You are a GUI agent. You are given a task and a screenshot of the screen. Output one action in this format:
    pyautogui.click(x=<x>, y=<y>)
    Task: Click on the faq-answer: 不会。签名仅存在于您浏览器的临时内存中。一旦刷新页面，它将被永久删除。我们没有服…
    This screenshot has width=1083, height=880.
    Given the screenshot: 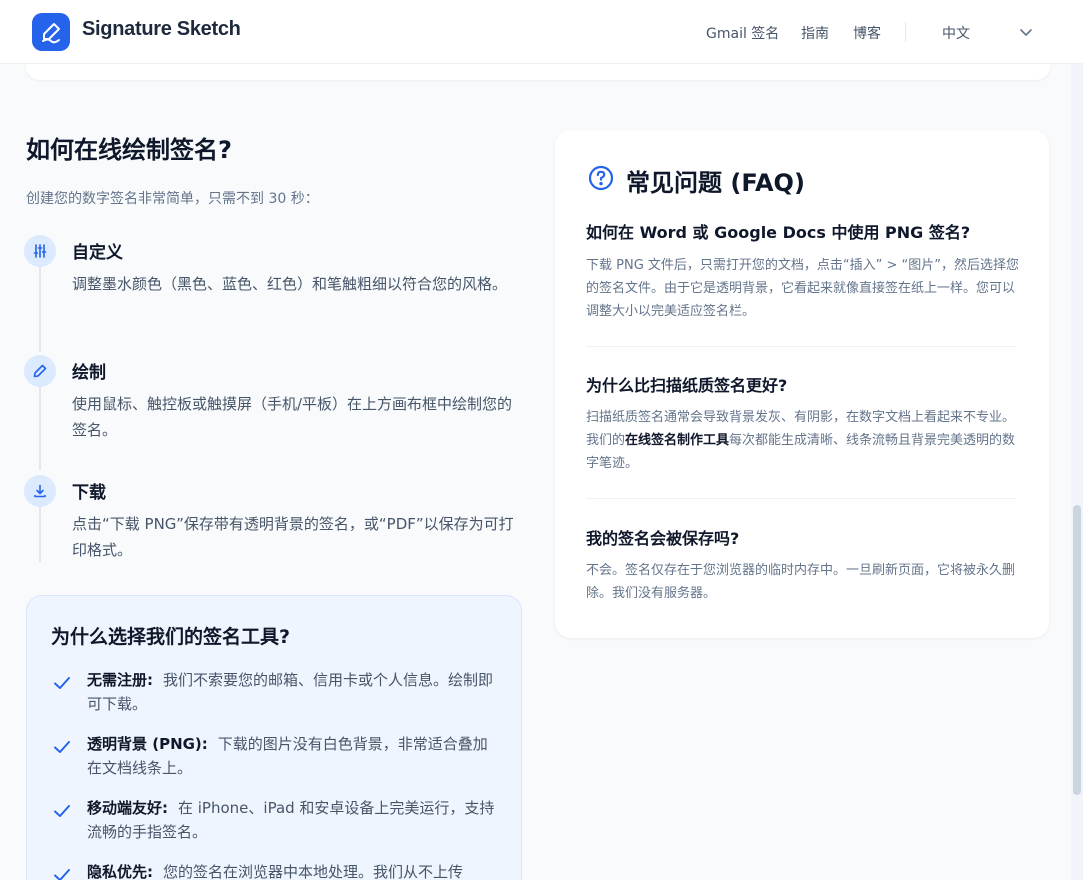 What is the action you would take?
    pyautogui.click(x=801, y=582)
    